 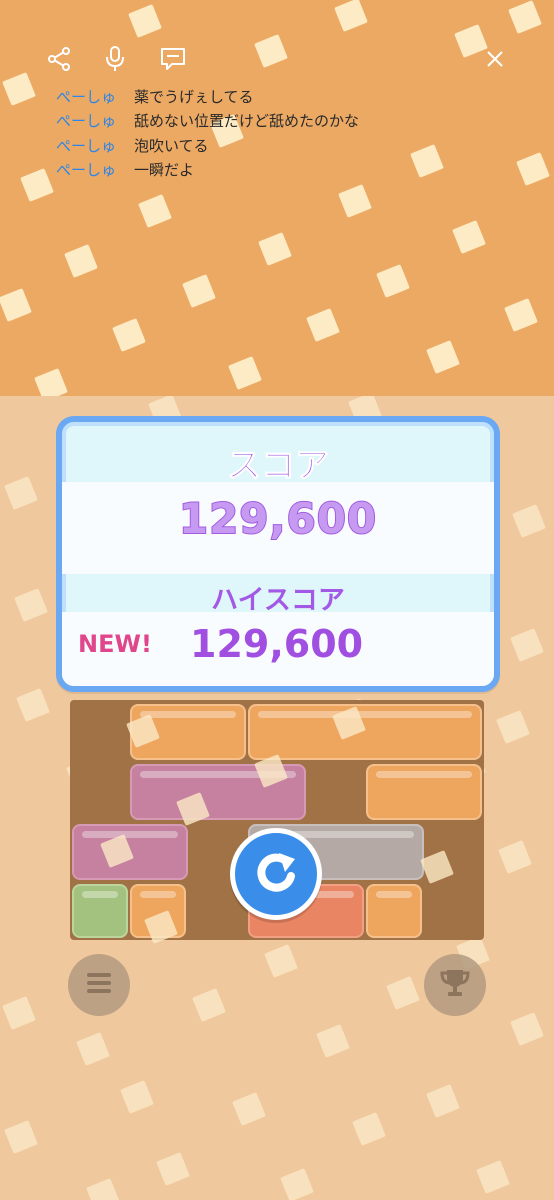 What do you see at coordinates (278, 518) in the screenshot?
I see `score-value: 129,600` at bounding box center [278, 518].